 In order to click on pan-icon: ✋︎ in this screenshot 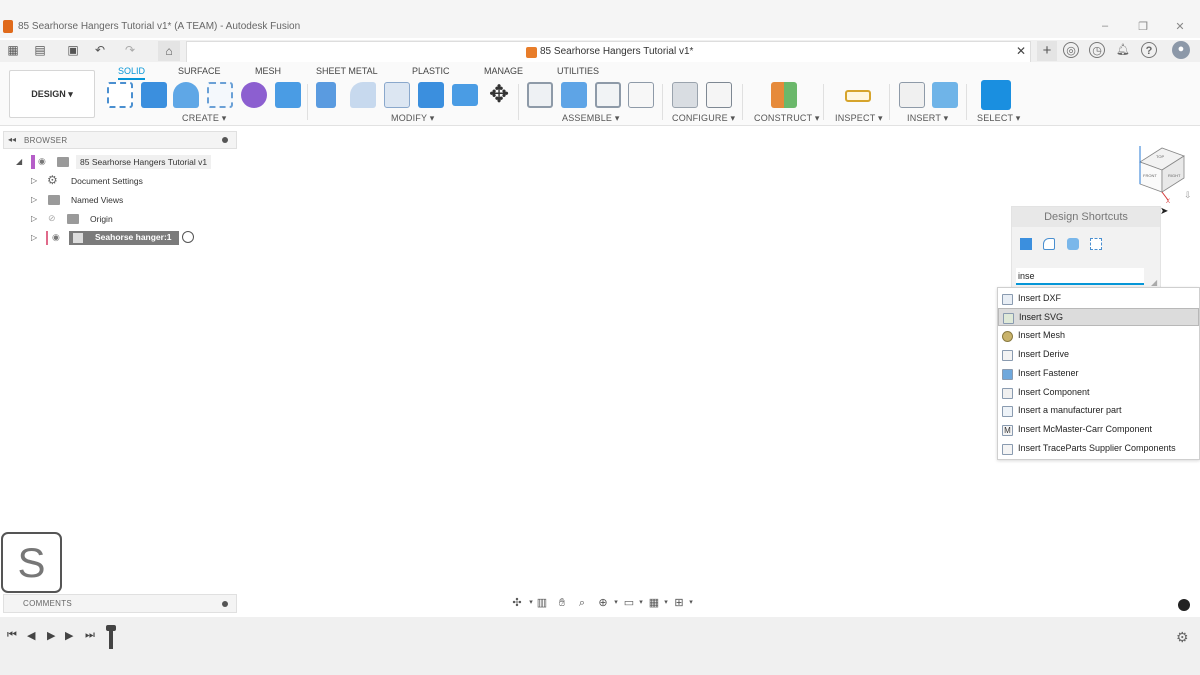, I will do `click(562, 603)`.